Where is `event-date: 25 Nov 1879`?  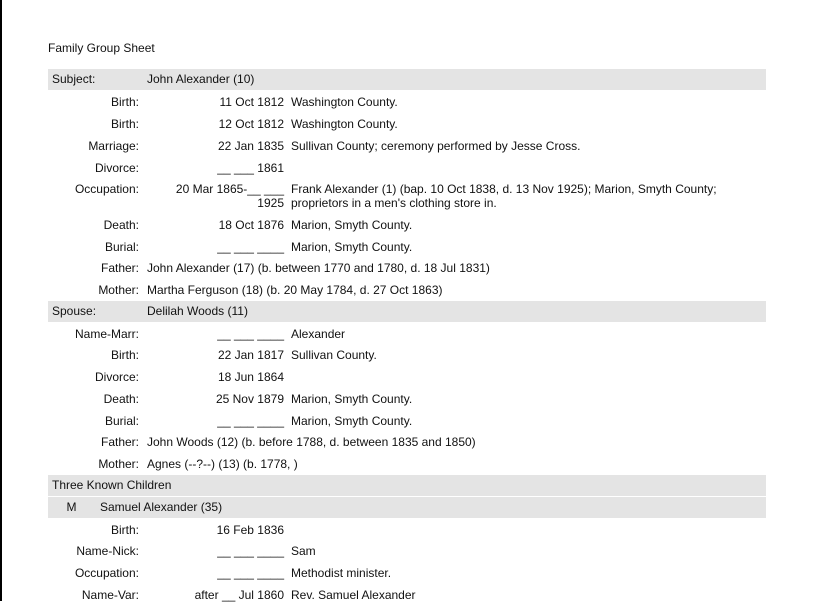
event-date: 25 Nov 1879 is located at coordinates (249, 399).